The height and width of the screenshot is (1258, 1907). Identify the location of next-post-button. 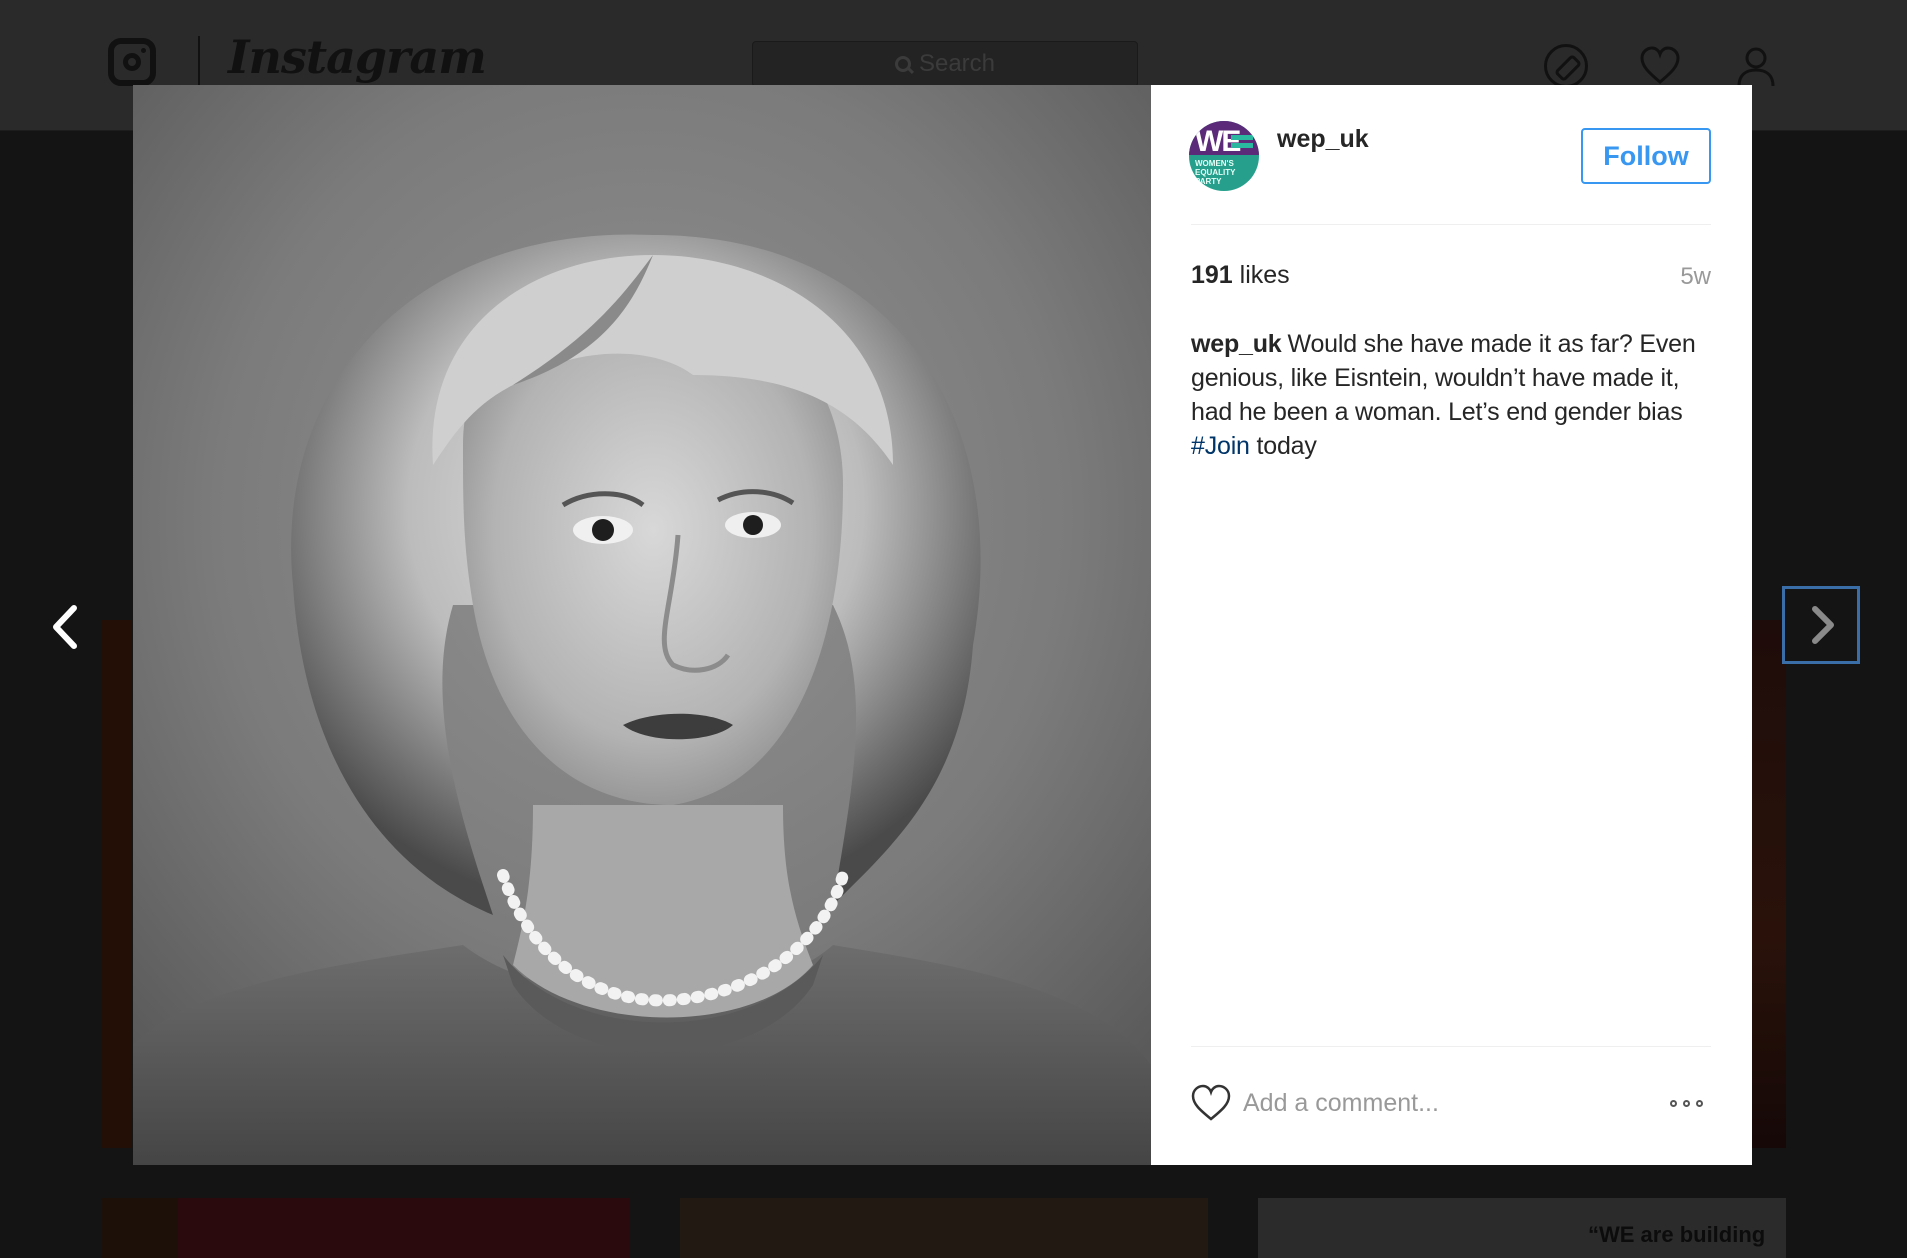
(1821, 625).